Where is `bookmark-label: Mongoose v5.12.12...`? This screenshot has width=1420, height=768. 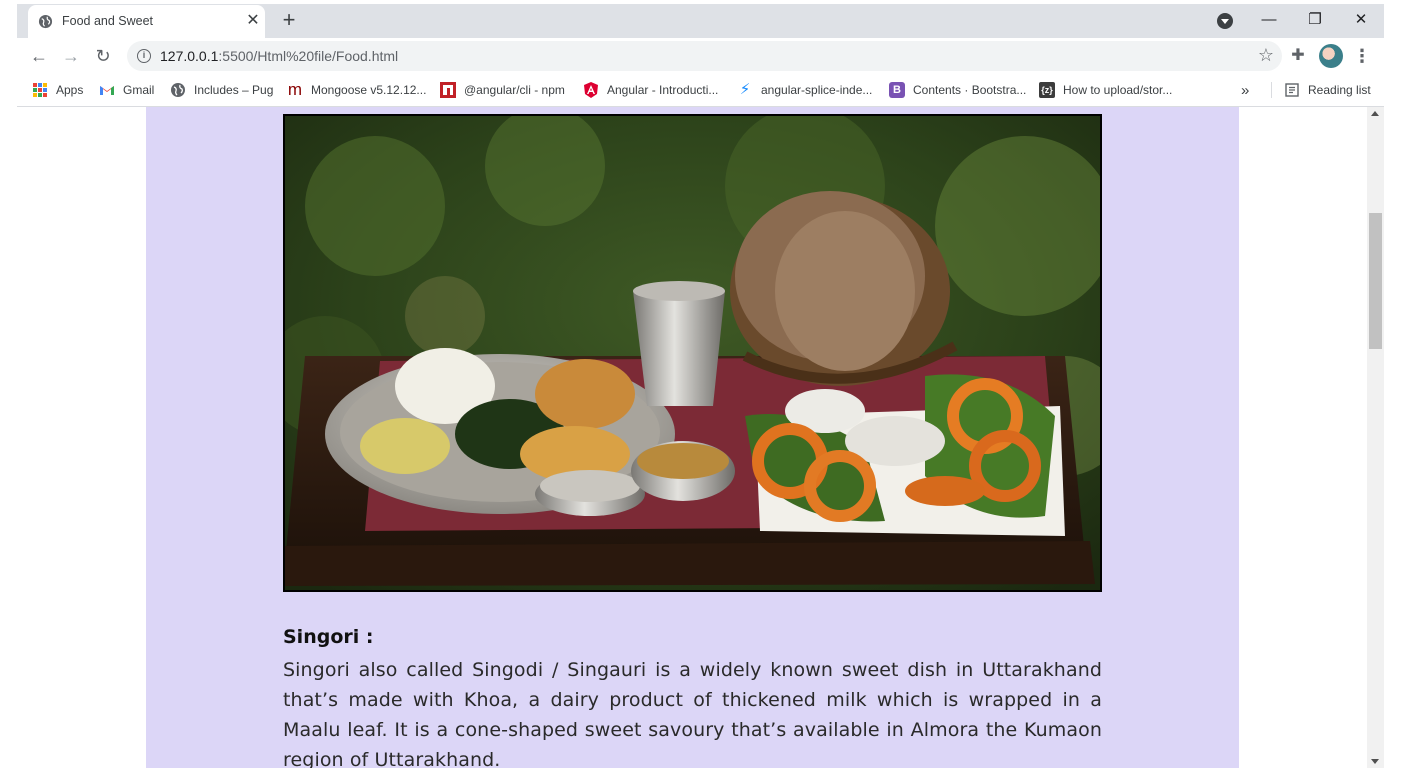 bookmark-label: Mongoose v5.12.12... is located at coordinates (369, 90).